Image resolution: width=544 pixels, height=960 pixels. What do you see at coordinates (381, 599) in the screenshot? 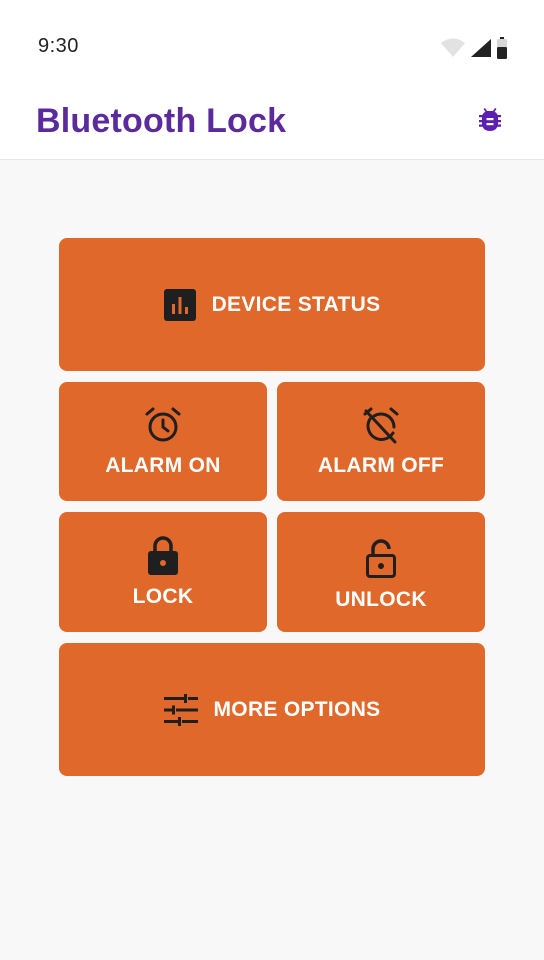
I see `unlock-label: UNLOCK` at bounding box center [381, 599].